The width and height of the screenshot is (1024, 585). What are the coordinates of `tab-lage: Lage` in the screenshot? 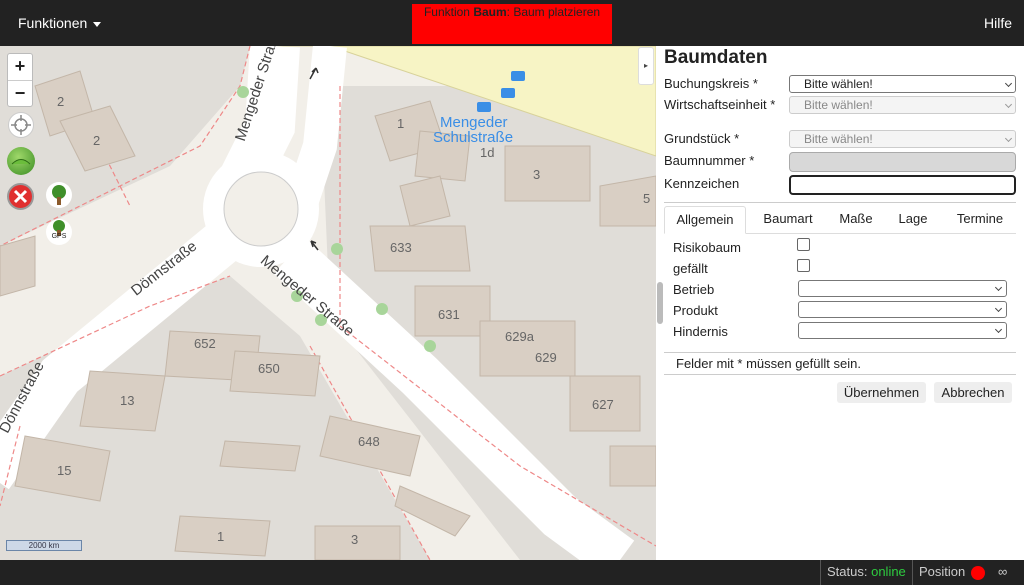 It's located at (913, 220).